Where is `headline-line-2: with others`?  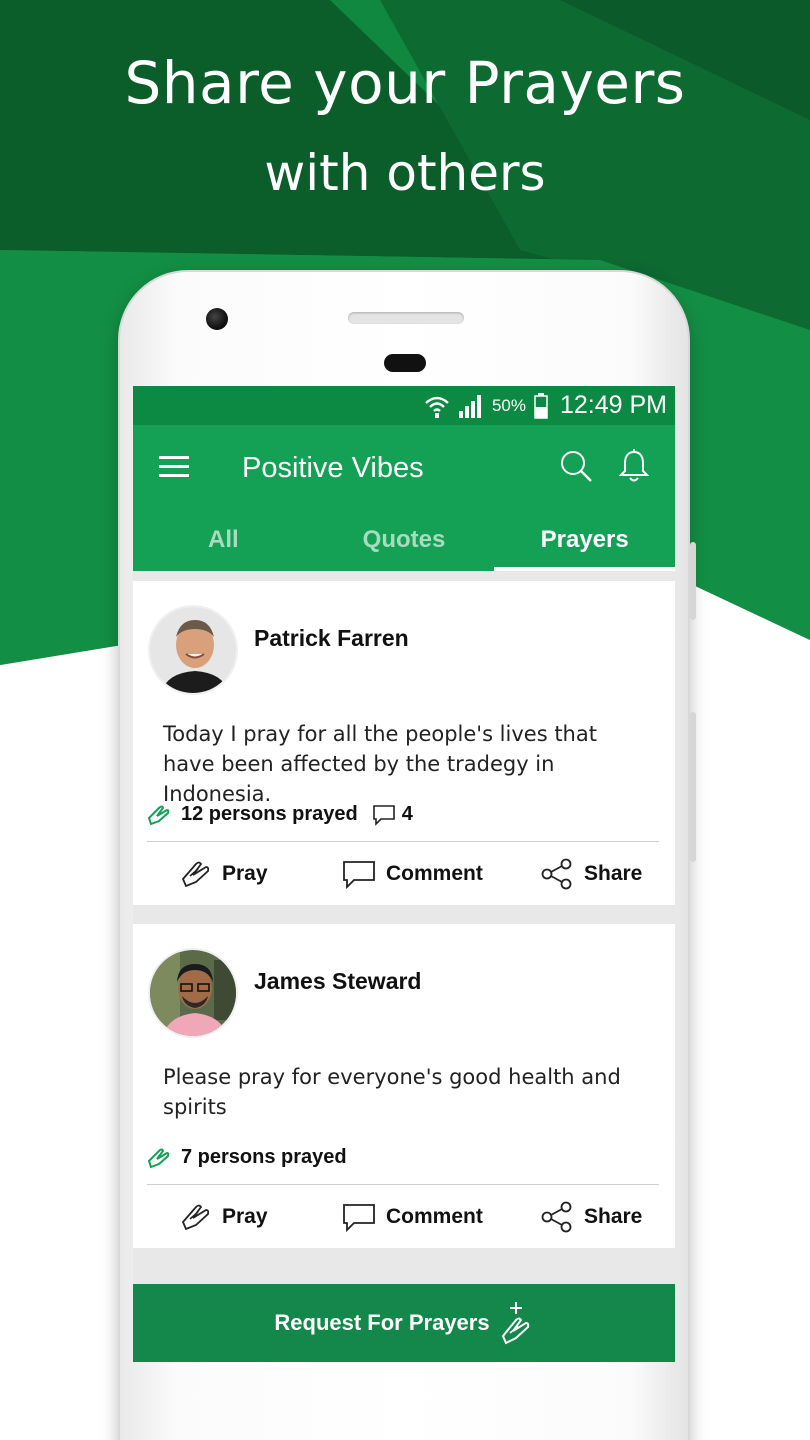
headline-line-2: with others is located at coordinates (405, 173).